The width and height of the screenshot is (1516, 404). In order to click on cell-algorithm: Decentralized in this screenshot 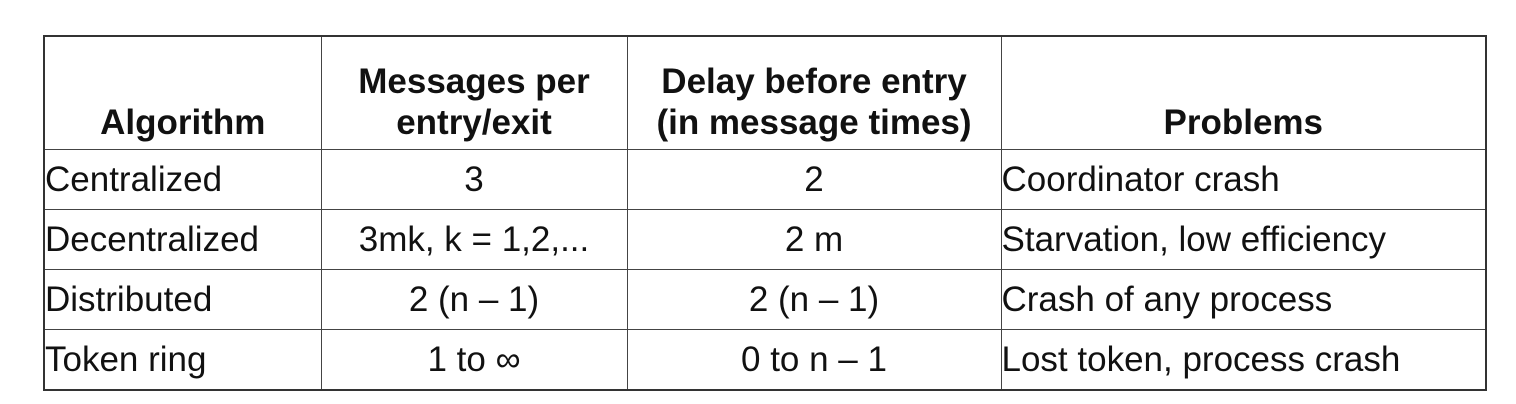, I will do `click(182, 239)`.